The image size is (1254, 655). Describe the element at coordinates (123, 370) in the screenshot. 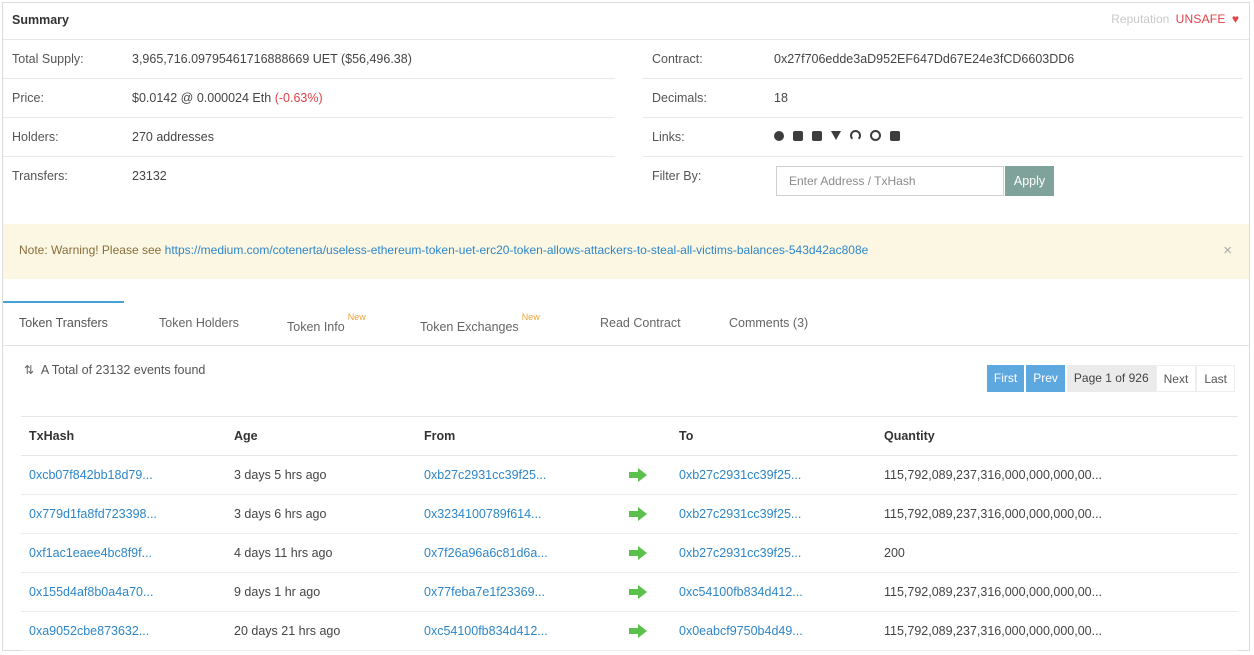

I see `events-total-text: A Total of 23132 events found` at that location.